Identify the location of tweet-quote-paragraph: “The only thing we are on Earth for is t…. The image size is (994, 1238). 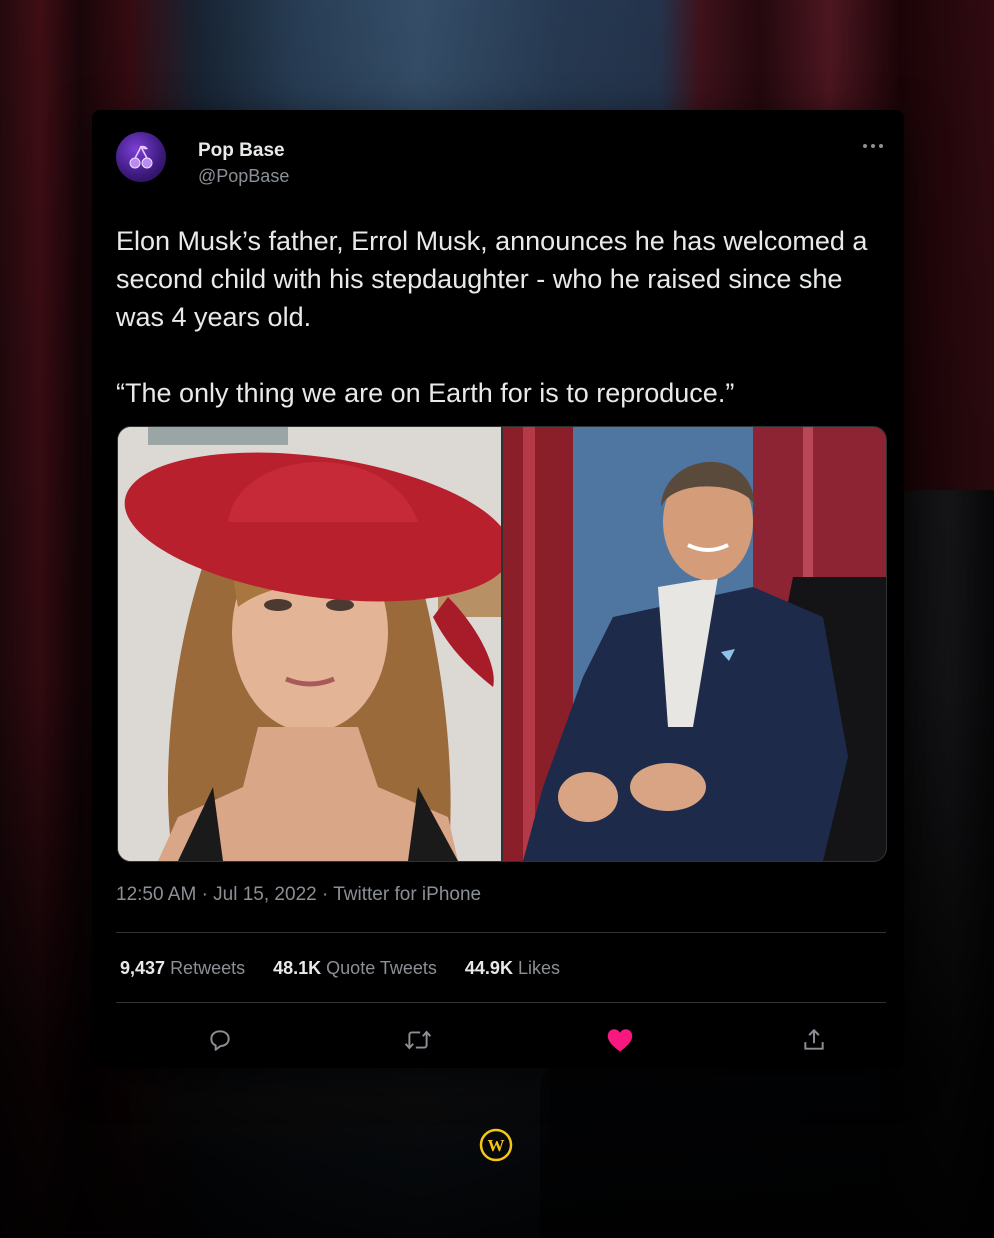
(425, 393).